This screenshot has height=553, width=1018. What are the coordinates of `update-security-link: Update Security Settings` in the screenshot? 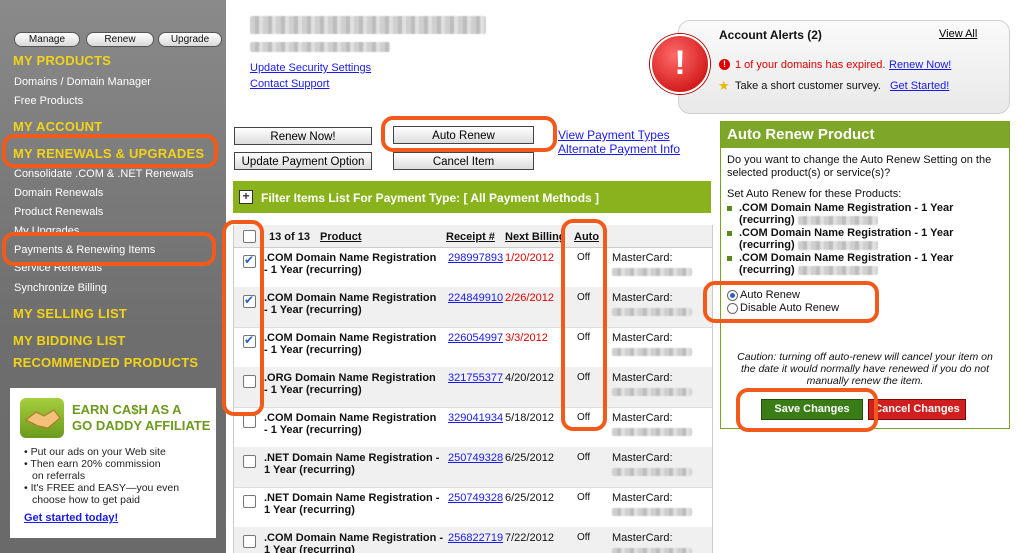 It's located at (310, 68).